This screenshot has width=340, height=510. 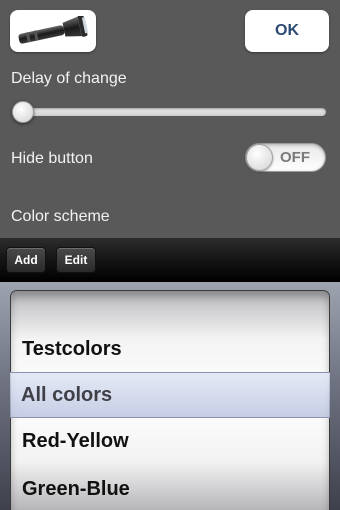 What do you see at coordinates (60, 216) in the screenshot?
I see `color-scheme-label: Color scheme` at bounding box center [60, 216].